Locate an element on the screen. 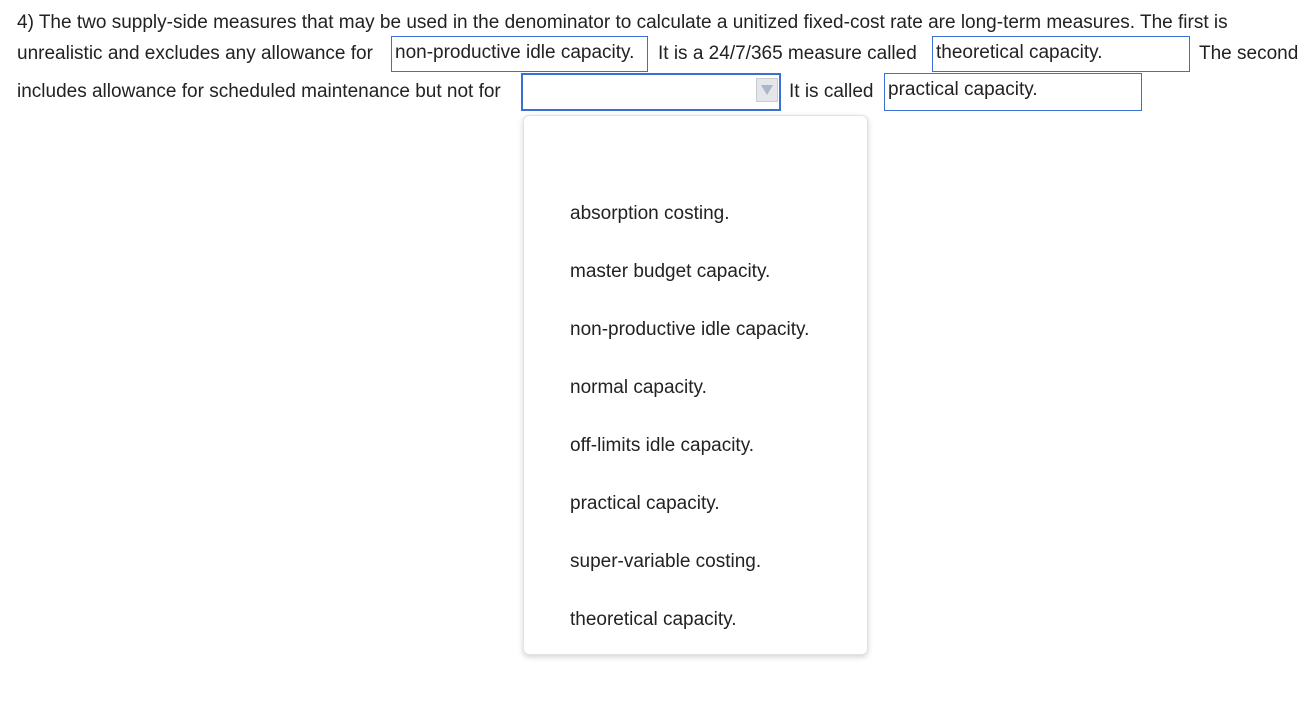 Image resolution: width=1300 pixels, height=707 pixels. dropdown-option-master-budget-capacity: master budget capacity. is located at coordinates (670, 272).